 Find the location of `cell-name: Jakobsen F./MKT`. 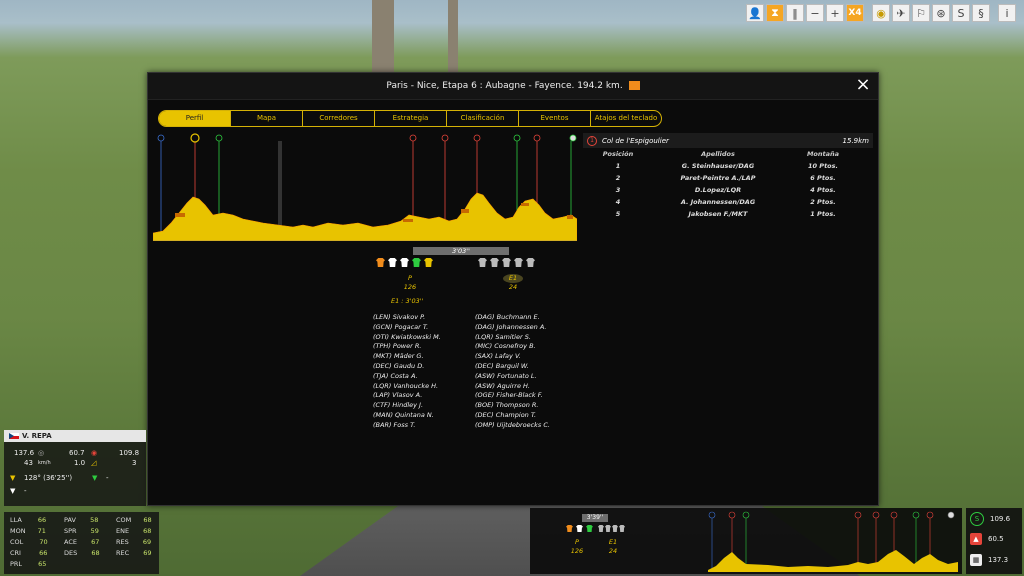

cell-name: Jakobsen F./MKT is located at coordinates (718, 214).